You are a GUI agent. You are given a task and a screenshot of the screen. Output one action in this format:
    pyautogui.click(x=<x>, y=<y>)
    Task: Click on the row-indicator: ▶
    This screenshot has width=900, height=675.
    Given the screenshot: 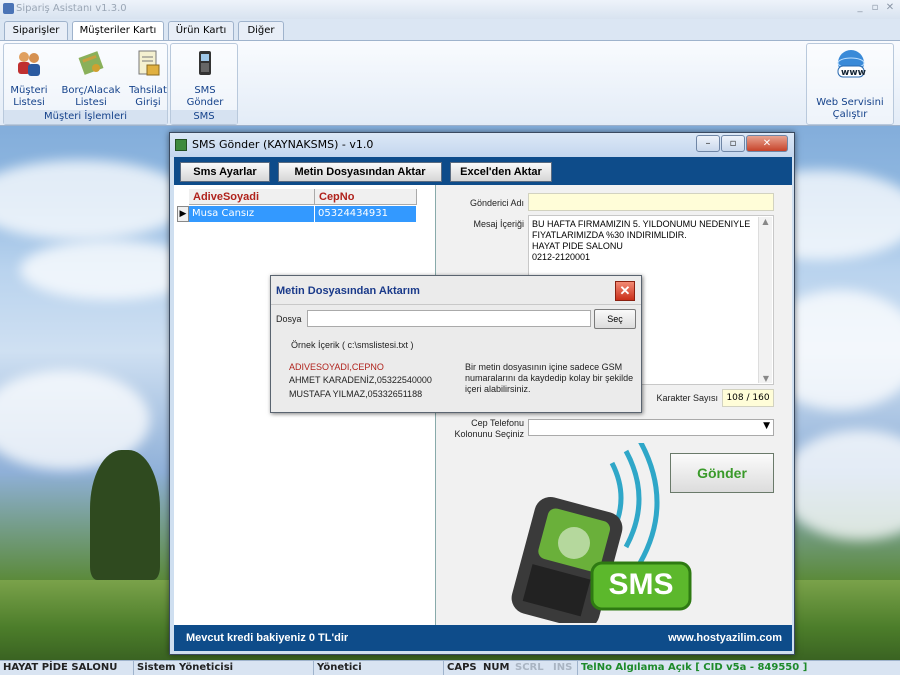 What is the action you would take?
    pyautogui.click(x=183, y=214)
    